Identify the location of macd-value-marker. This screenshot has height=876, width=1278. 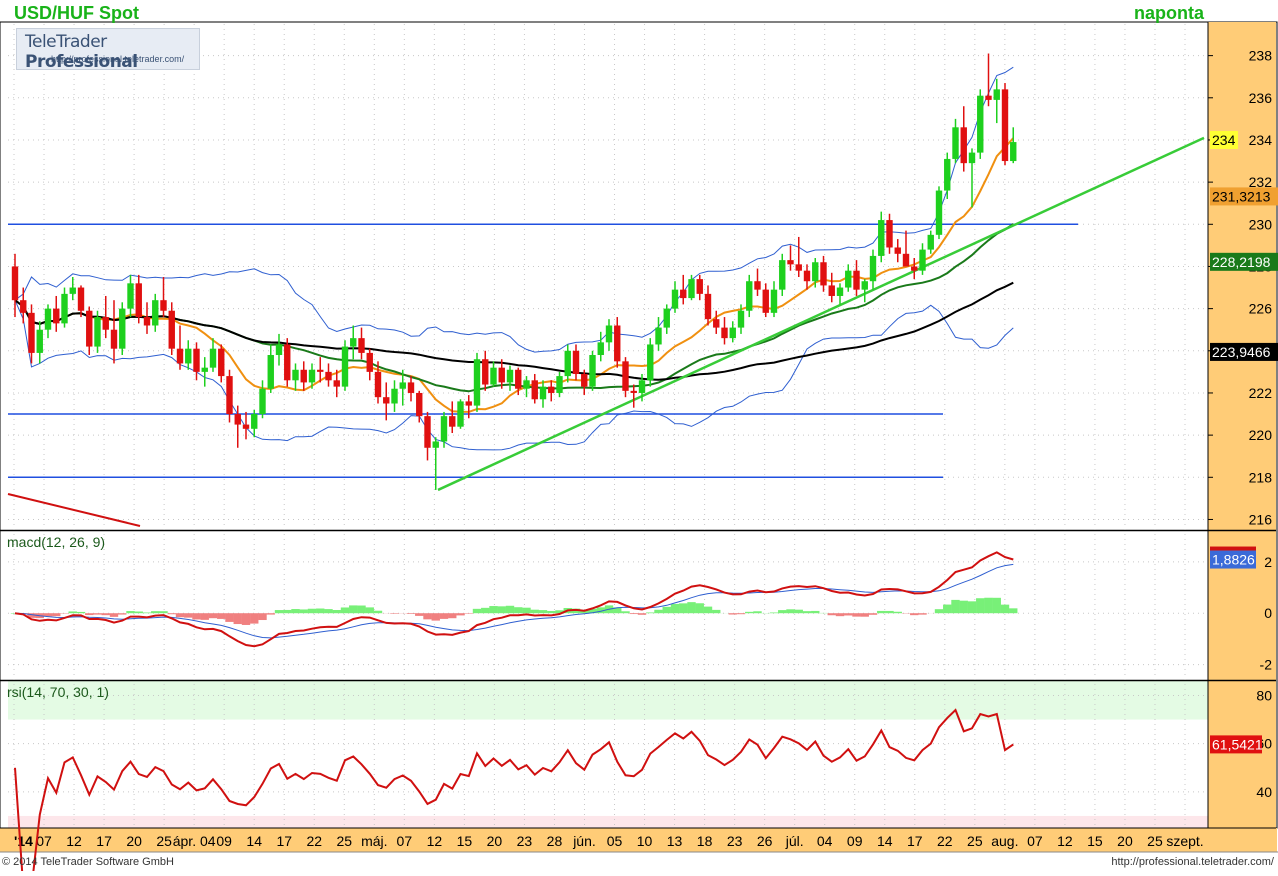
(1233, 549).